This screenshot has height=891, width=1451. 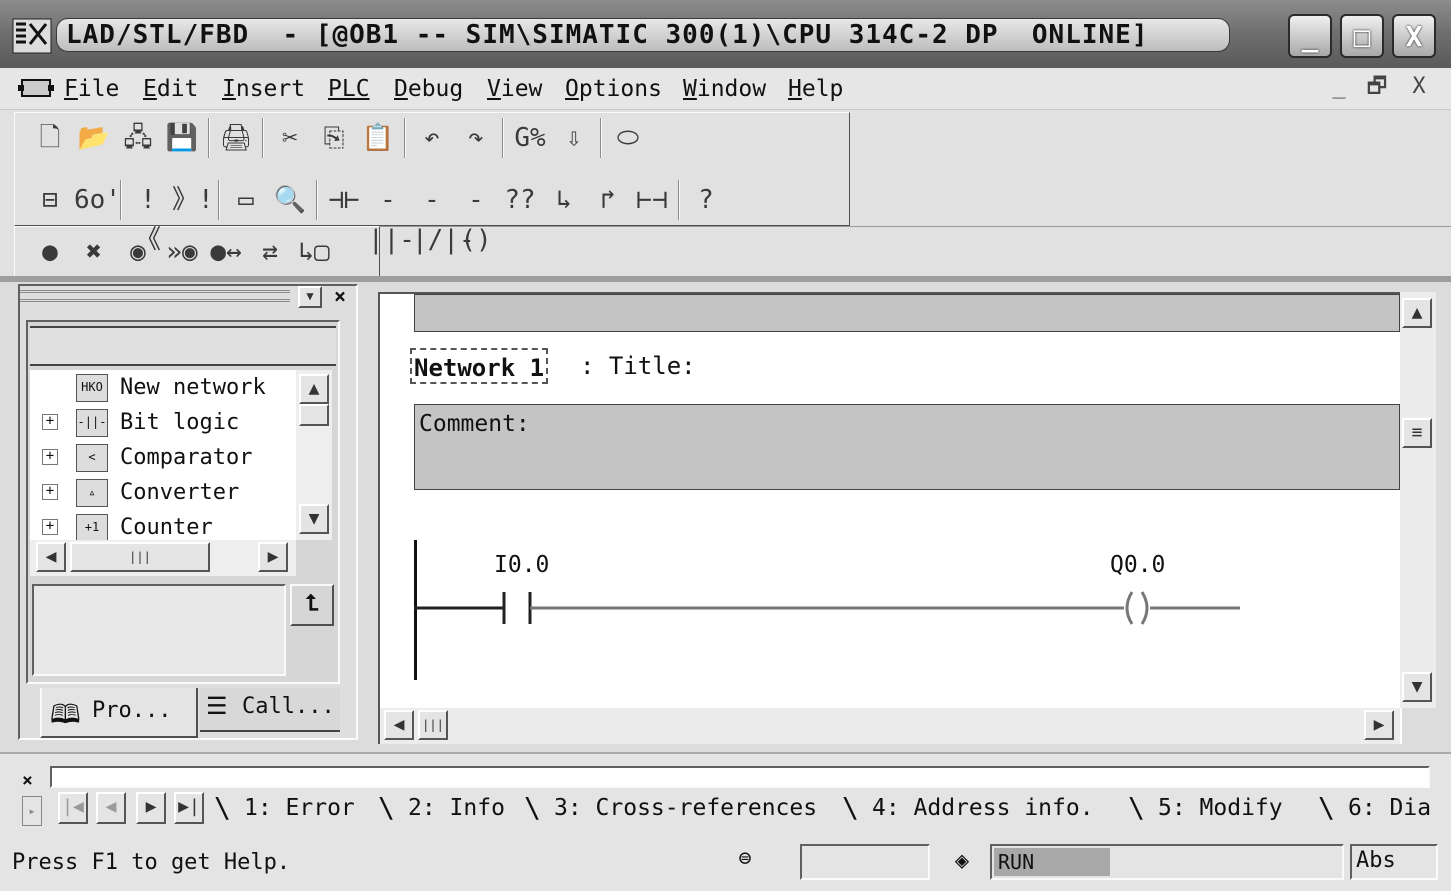 What do you see at coordinates (652, 200) in the screenshot?
I see `branch-line-icon: ⊢⊣` at bounding box center [652, 200].